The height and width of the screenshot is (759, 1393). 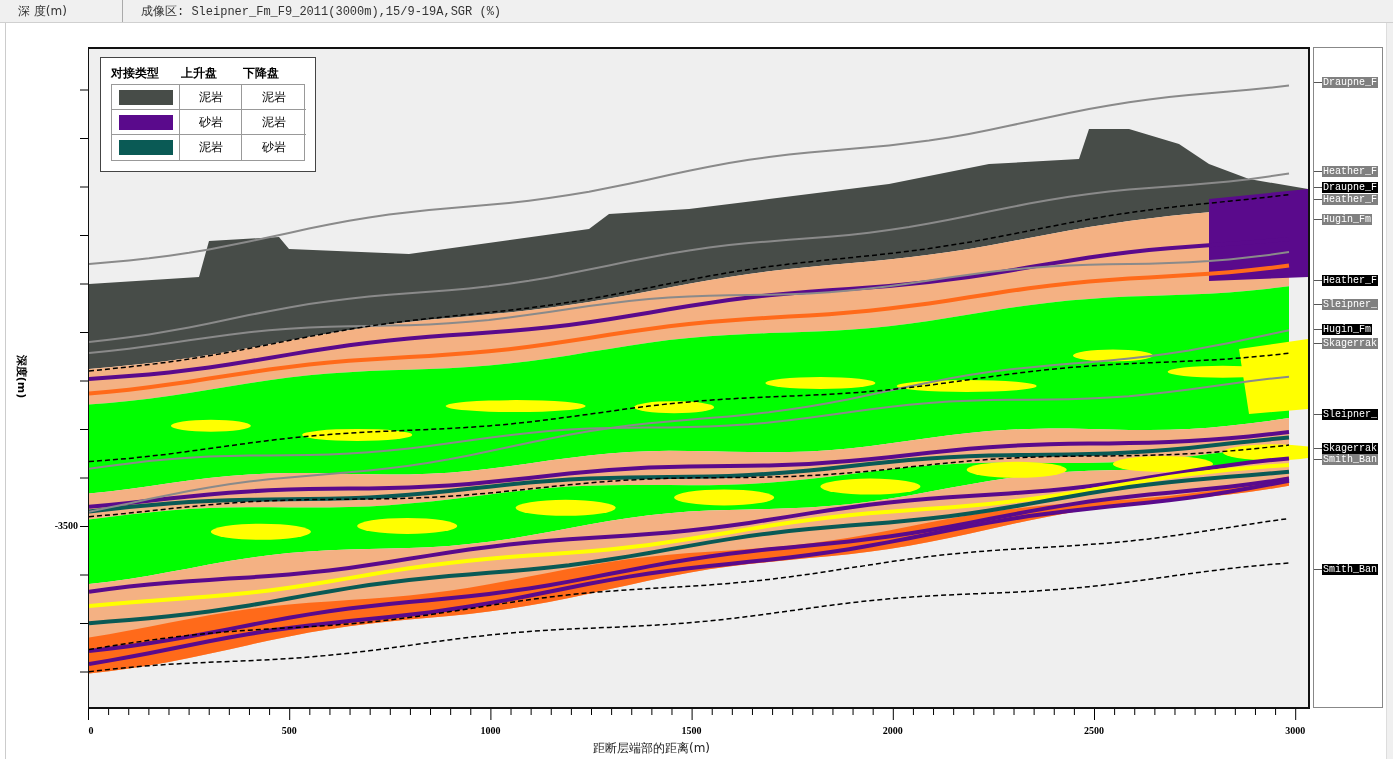 I want to click on x-tick-label: 3000, so click(x=1295, y=730).